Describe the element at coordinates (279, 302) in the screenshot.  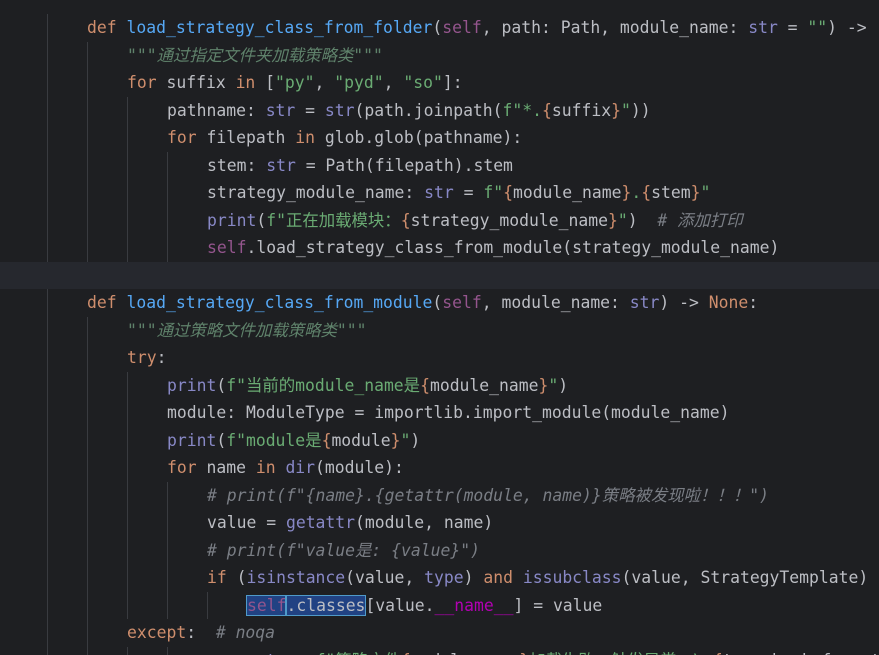
I see `code-token: load_strategy_class_from_module` at that location.